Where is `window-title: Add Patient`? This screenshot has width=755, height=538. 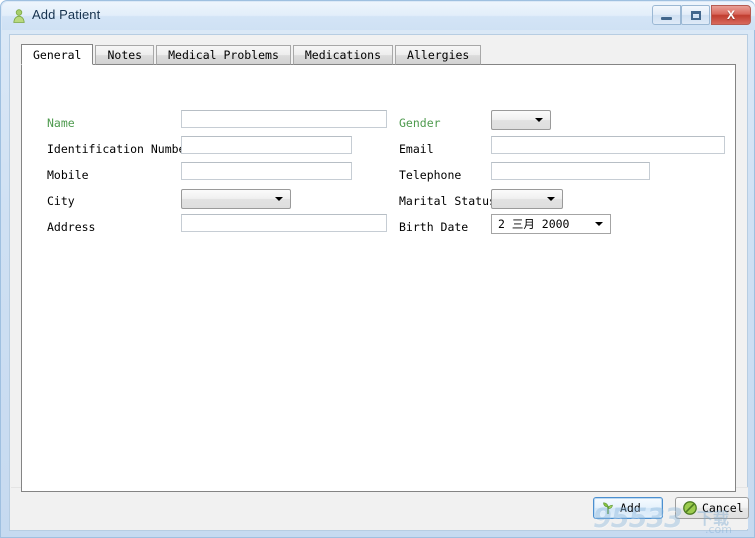 window-title: Add Patient is located at coordinates (66, 14).